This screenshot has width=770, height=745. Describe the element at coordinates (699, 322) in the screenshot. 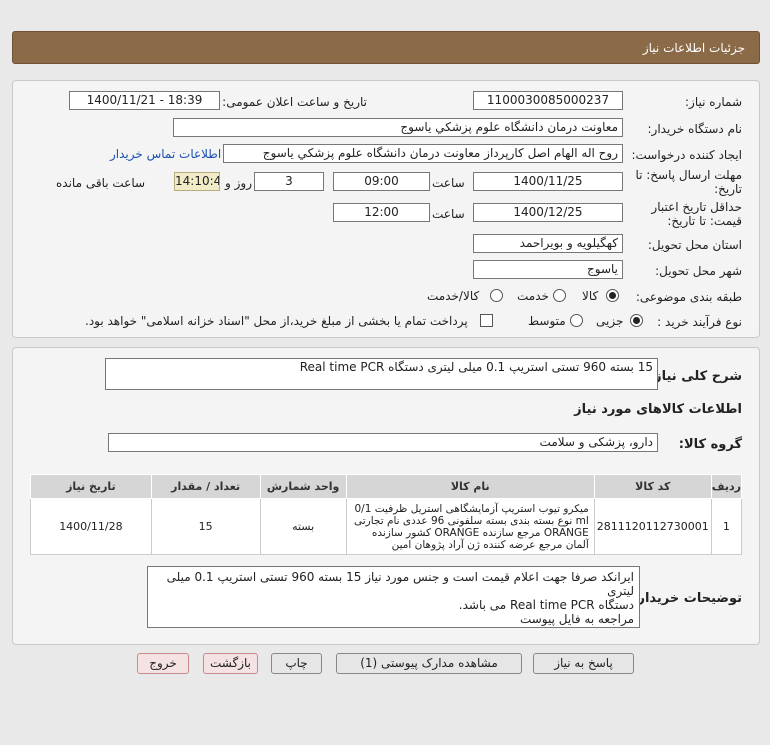

I see `process-label: نوع فرآیند خرید :` at that location.